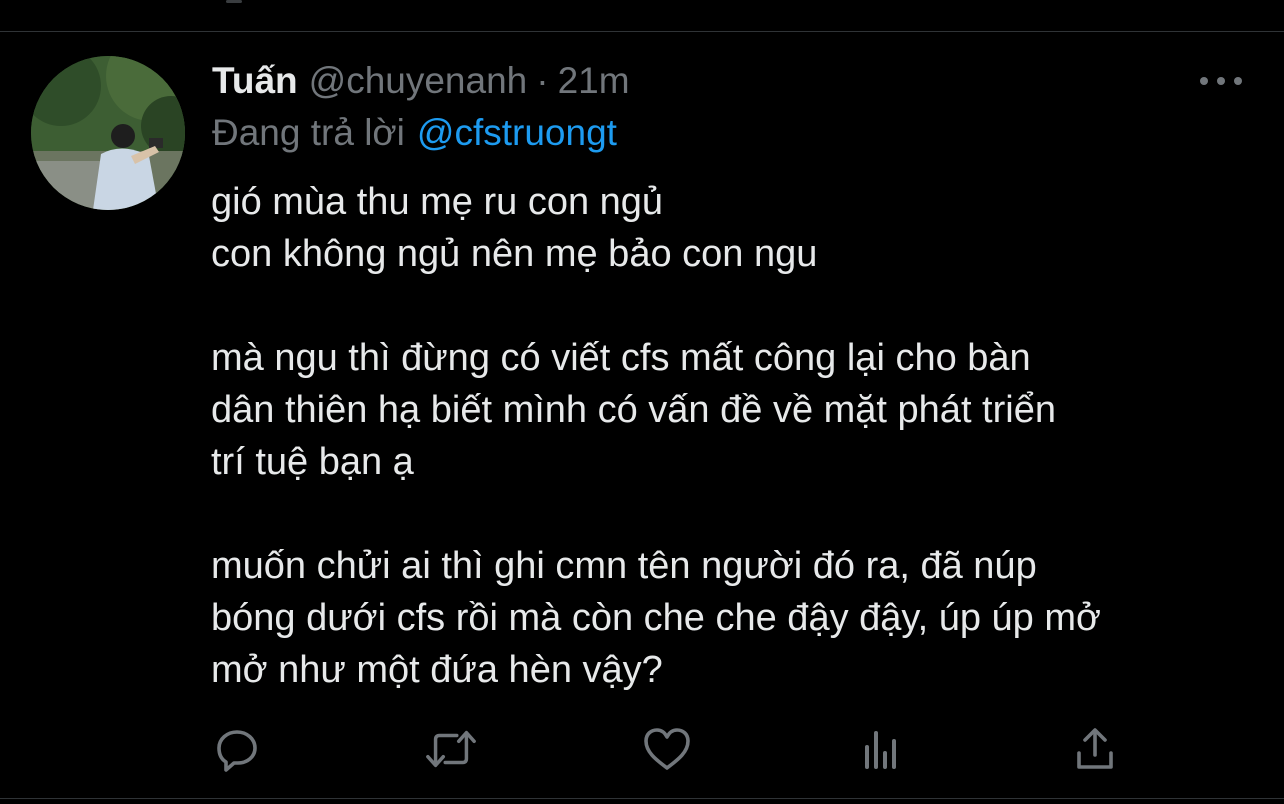 The width and height of the screenshot is (1284, 804). What do you see at coordinates (517, 132) in the screenshot?
I see `reply-mention-link: @cfstruongt` at bounding box center [517, 132].